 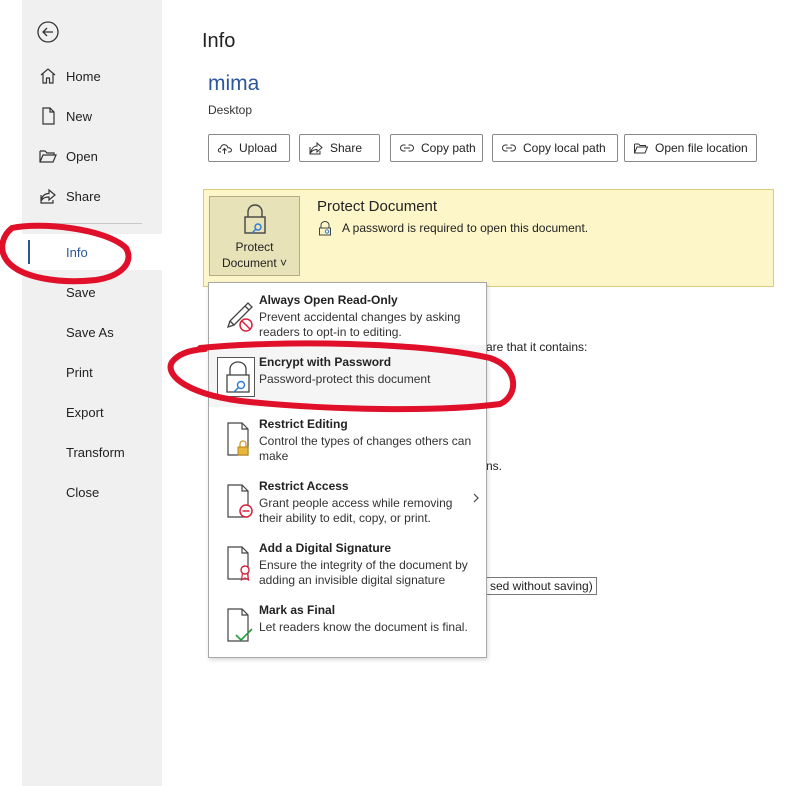 I want to click on left-margin, so click(x=11, y=393).